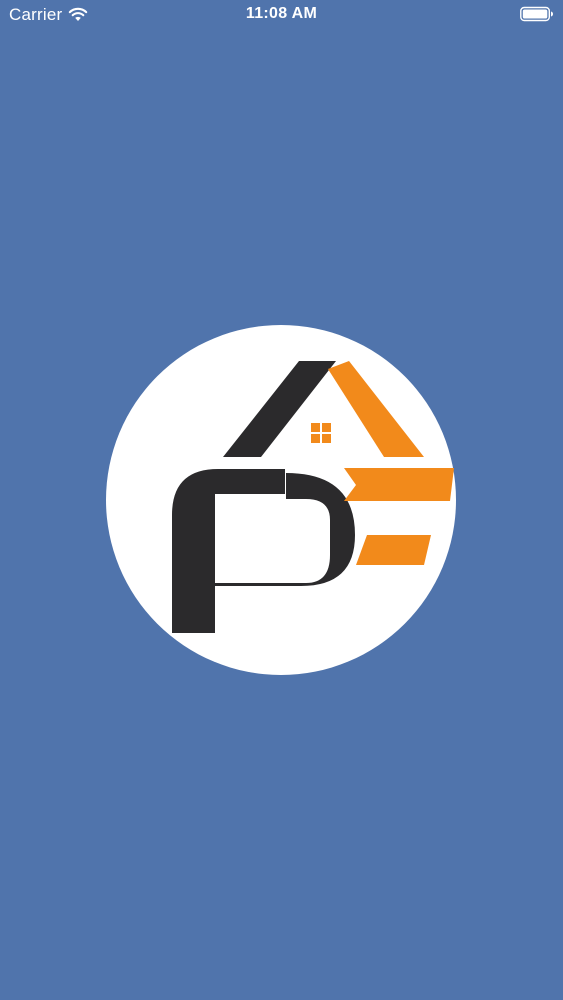 This screenshot has width=563, height=1000. I want to click on logo-letter-e-bottom, so click(393, 550).